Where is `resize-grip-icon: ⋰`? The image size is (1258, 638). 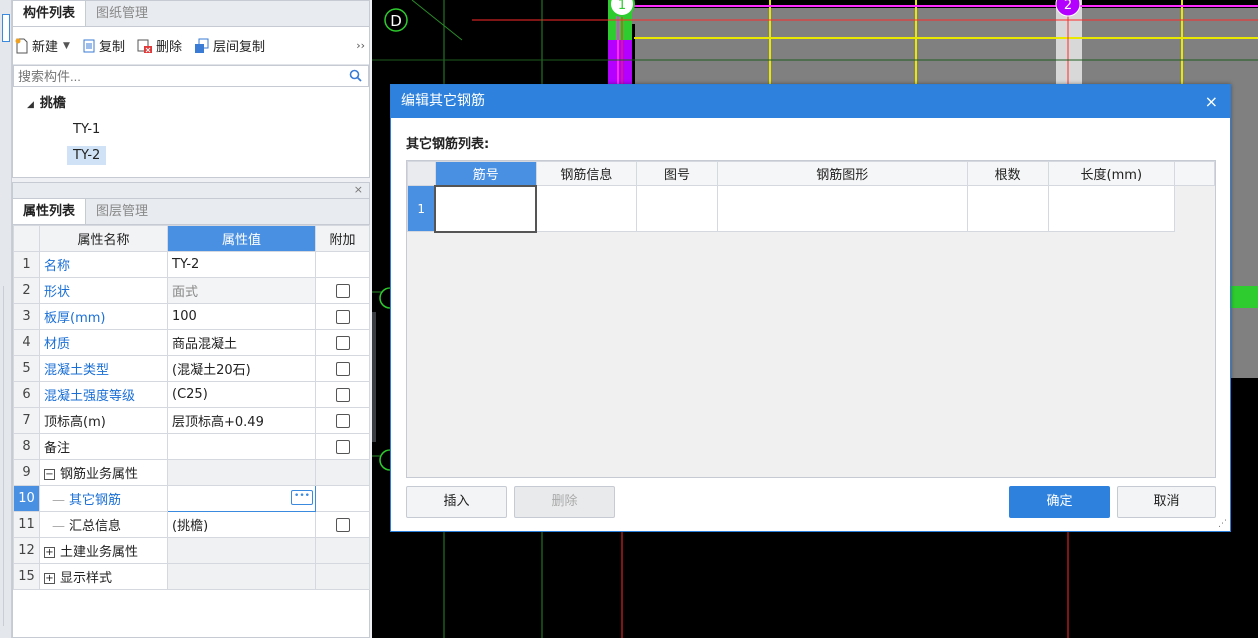 resize-grip-icon: ⋰ is located at coordinates (1222, 524).